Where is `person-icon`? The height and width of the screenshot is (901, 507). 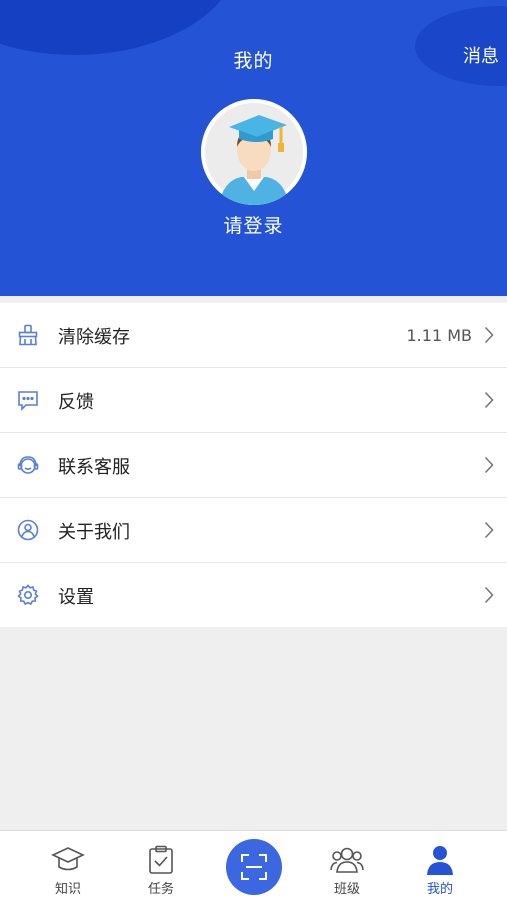
person-icon is located at coordinates (440, 860).